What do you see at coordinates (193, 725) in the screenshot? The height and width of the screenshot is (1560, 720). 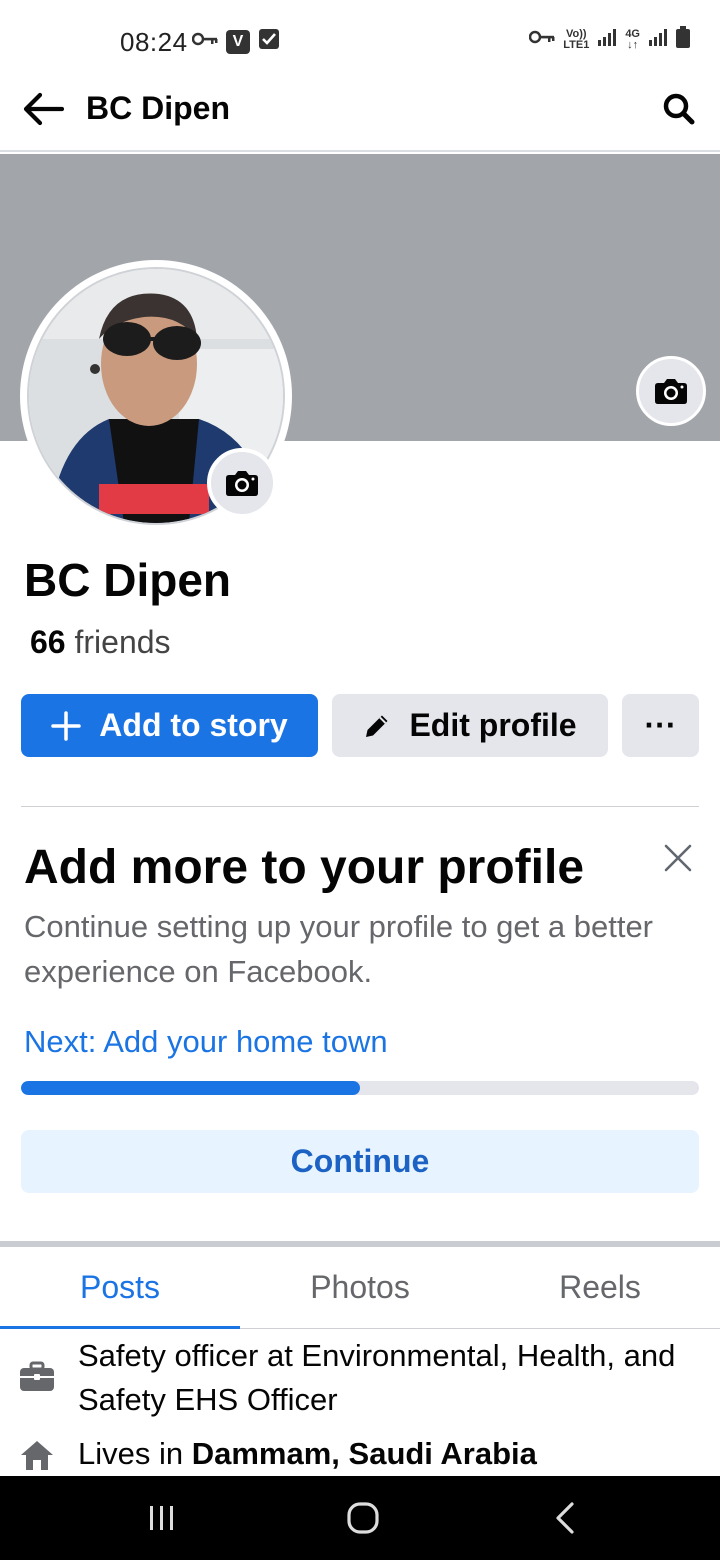 I see `add-to-story-label: Add to story` at bounding box center [193, 725].